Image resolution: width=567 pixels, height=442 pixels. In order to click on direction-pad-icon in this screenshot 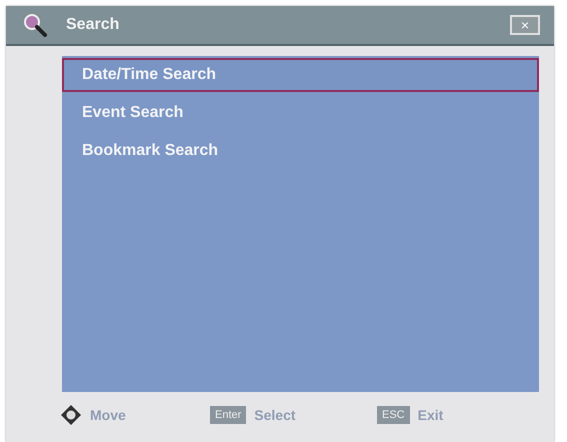, I will do `click(71, 415)`.